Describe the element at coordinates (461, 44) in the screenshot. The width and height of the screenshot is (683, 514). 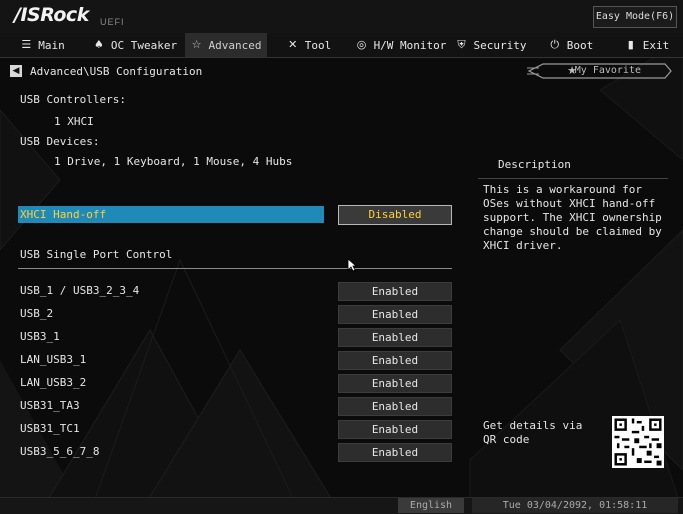
I see `shield-icon: ⛨` at that location.